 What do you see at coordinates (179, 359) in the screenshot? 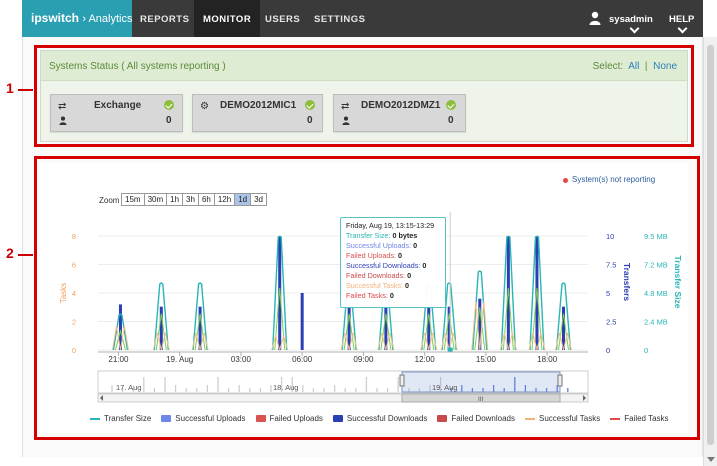
I see `x-tick-label: 19. Aug` at bounding box center [179, 359].